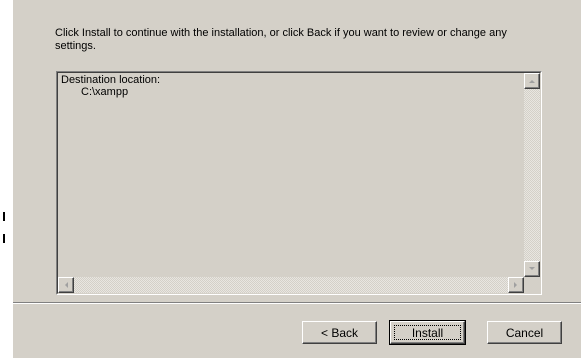  I want to click on scroll-left-button, so click(66, 285).